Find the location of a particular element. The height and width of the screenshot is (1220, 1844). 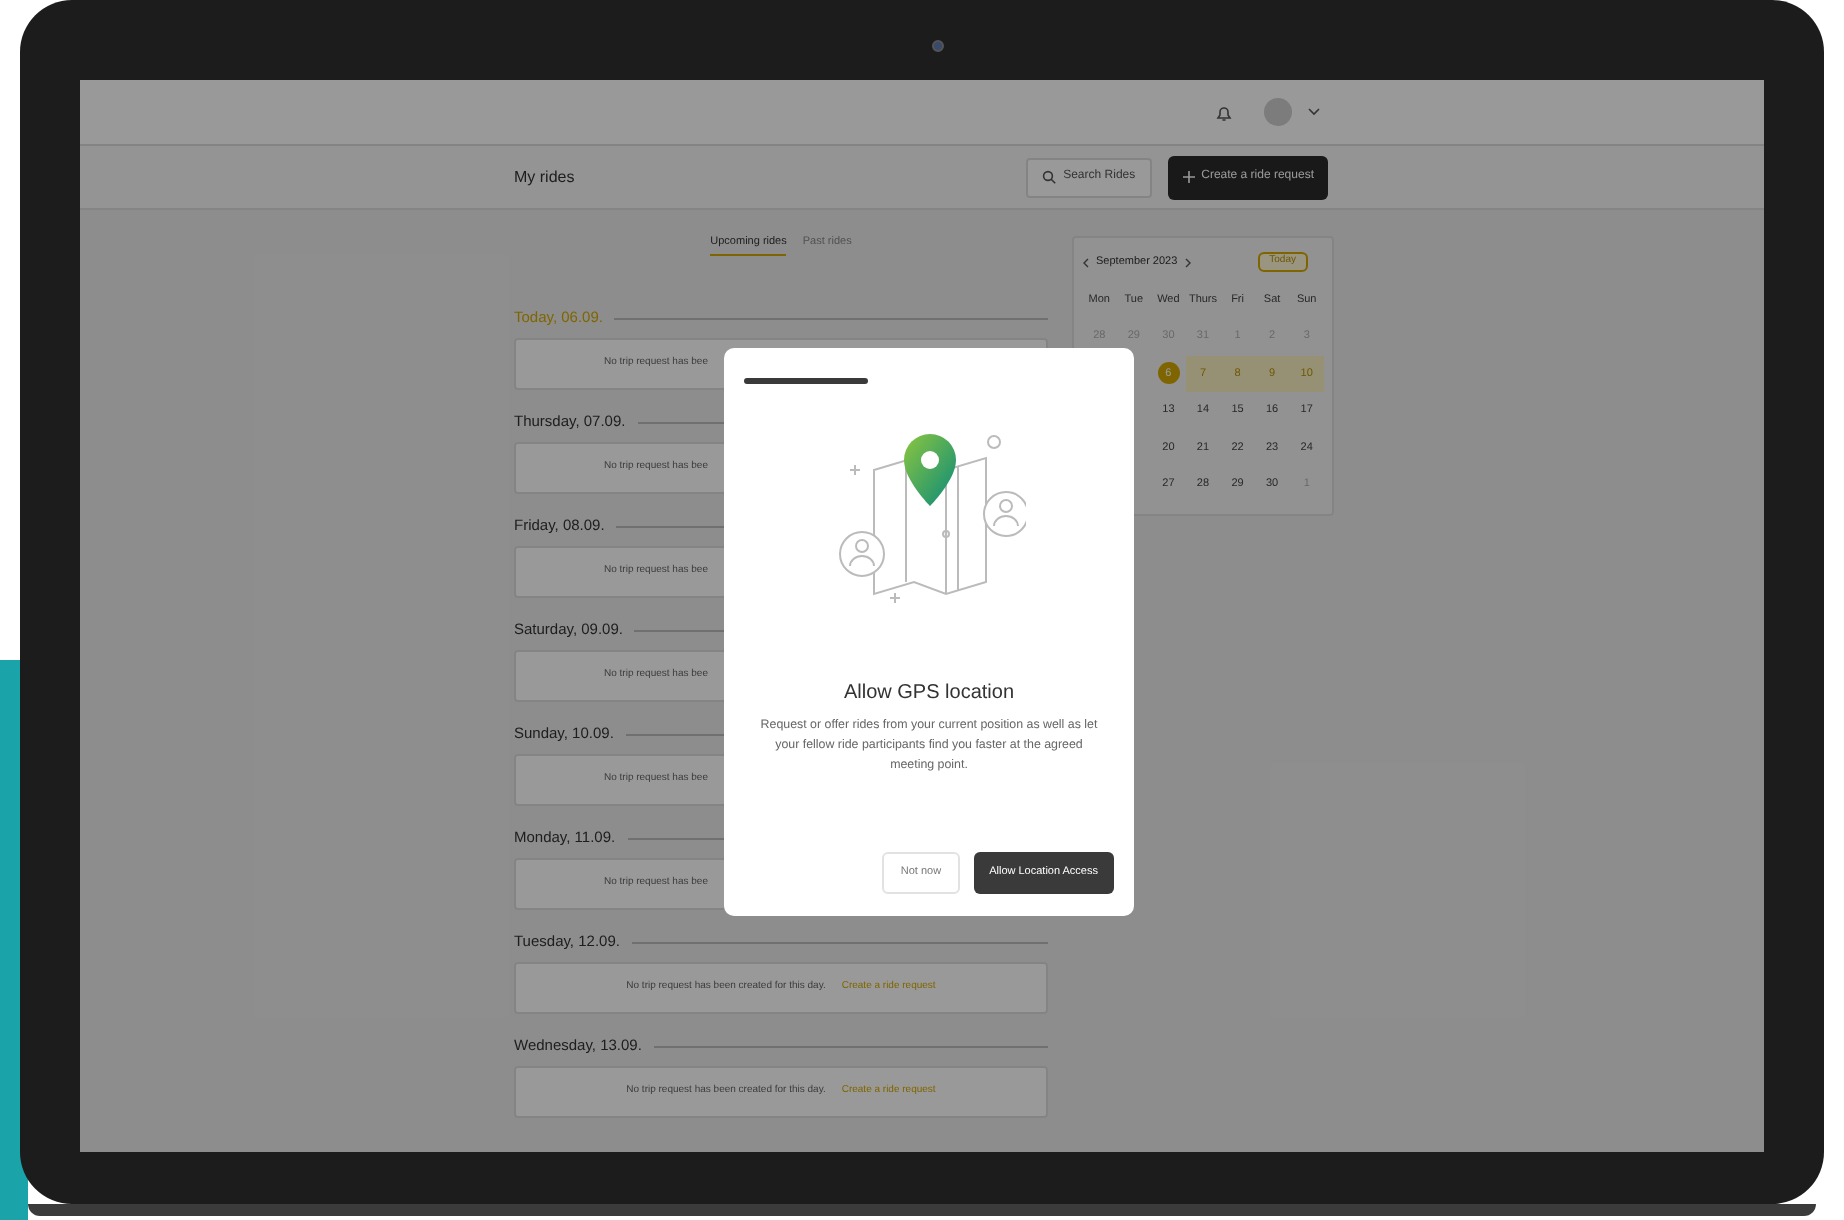

bell-icon is located at coordinates (1224, 112).